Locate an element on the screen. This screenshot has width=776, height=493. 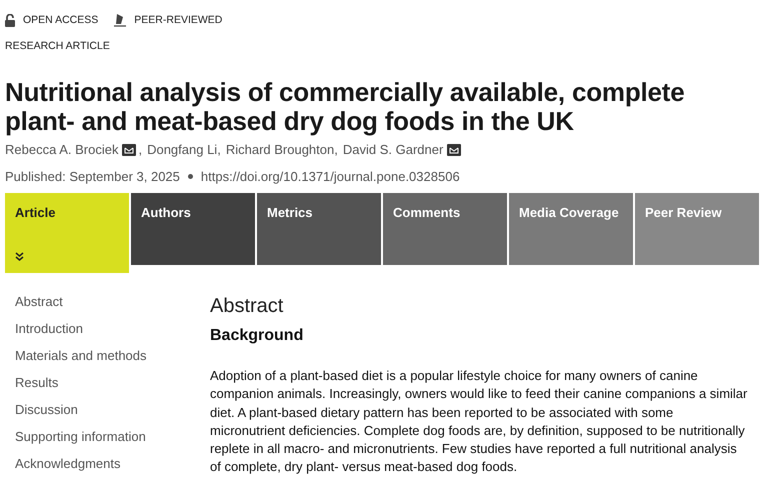
tab: Comments is located at coordinates (445, 229).